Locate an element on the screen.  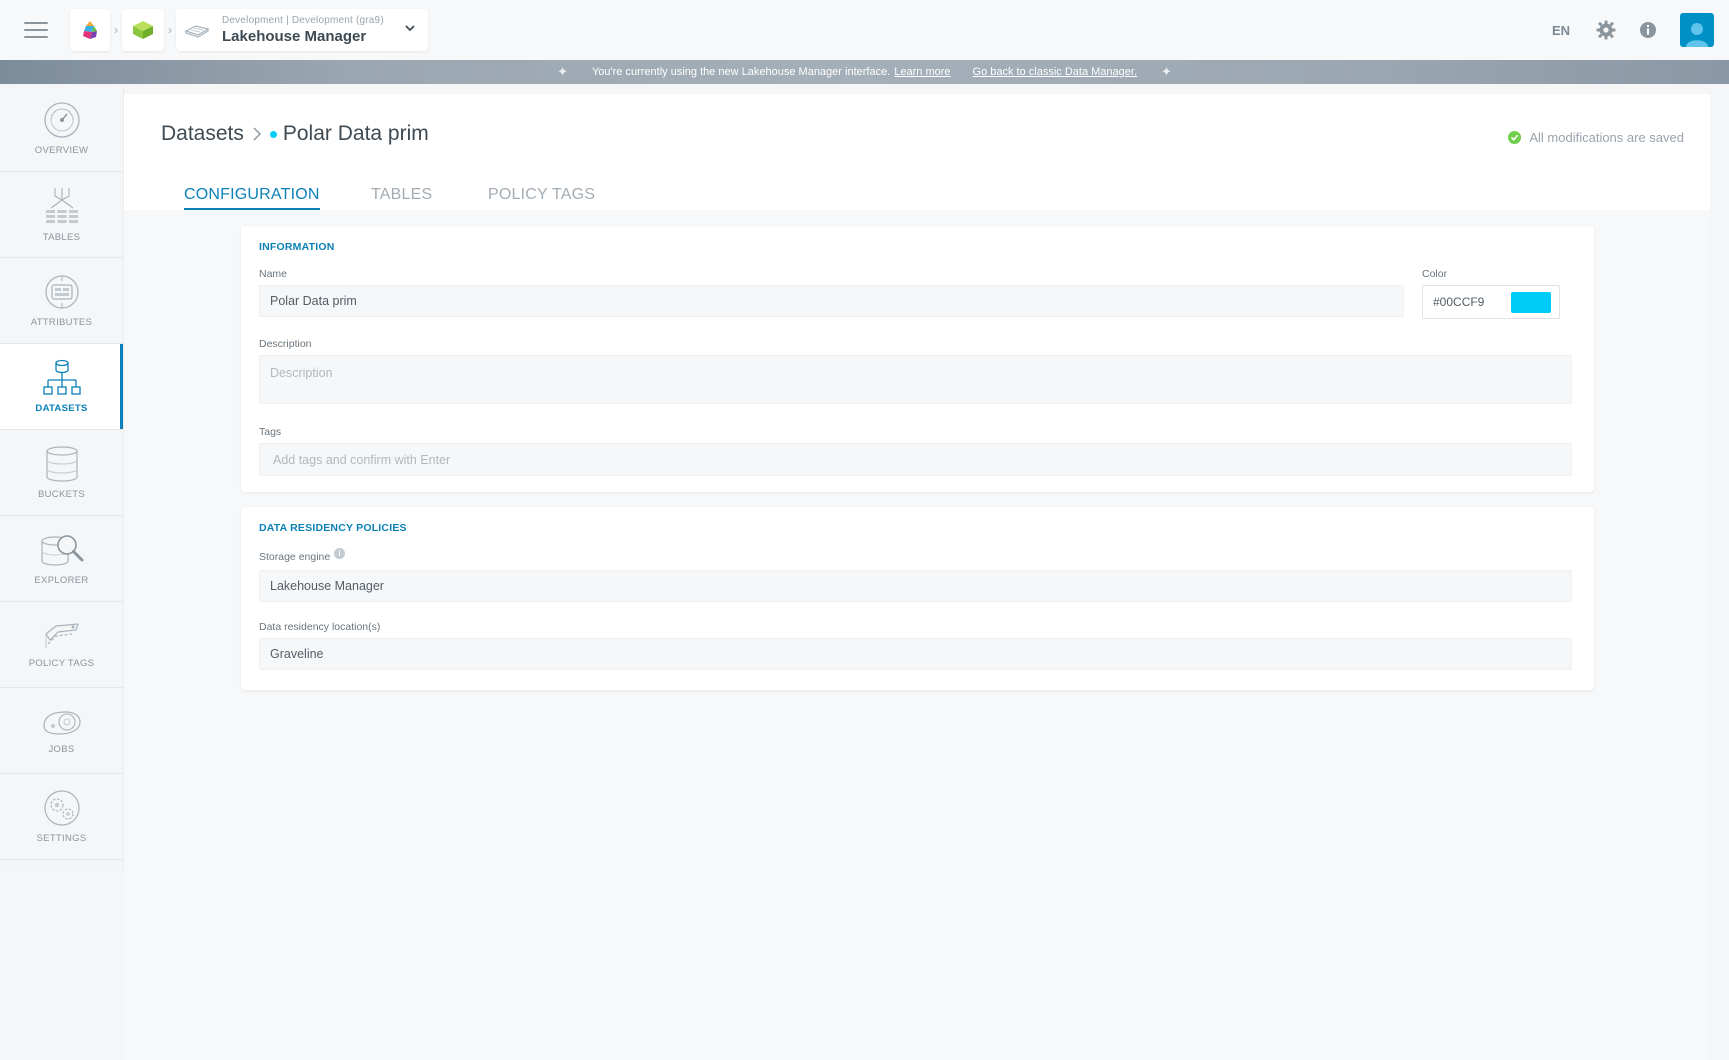
language-selector: EN is located at coordinates (1561, 30).